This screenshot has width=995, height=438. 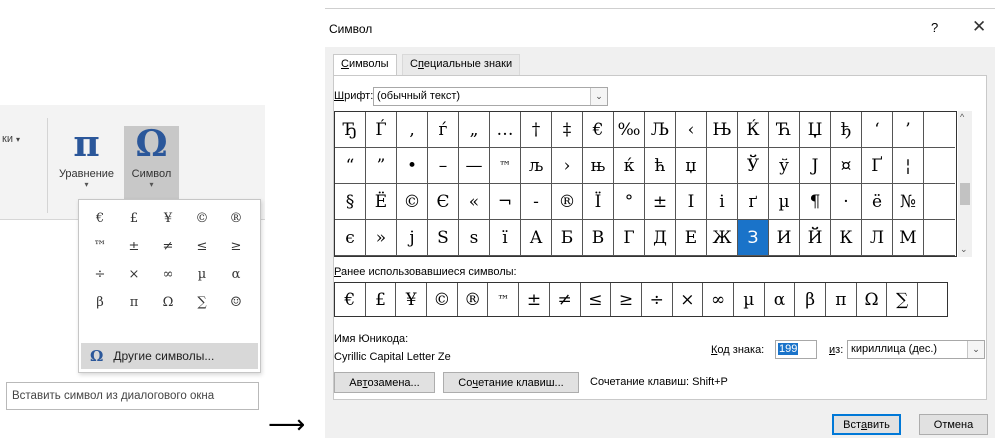 What do you see at coordinates (100, 302) in the screenshot?
I see `symbol-dropdown-item: β` at bounding box center [100, 302].